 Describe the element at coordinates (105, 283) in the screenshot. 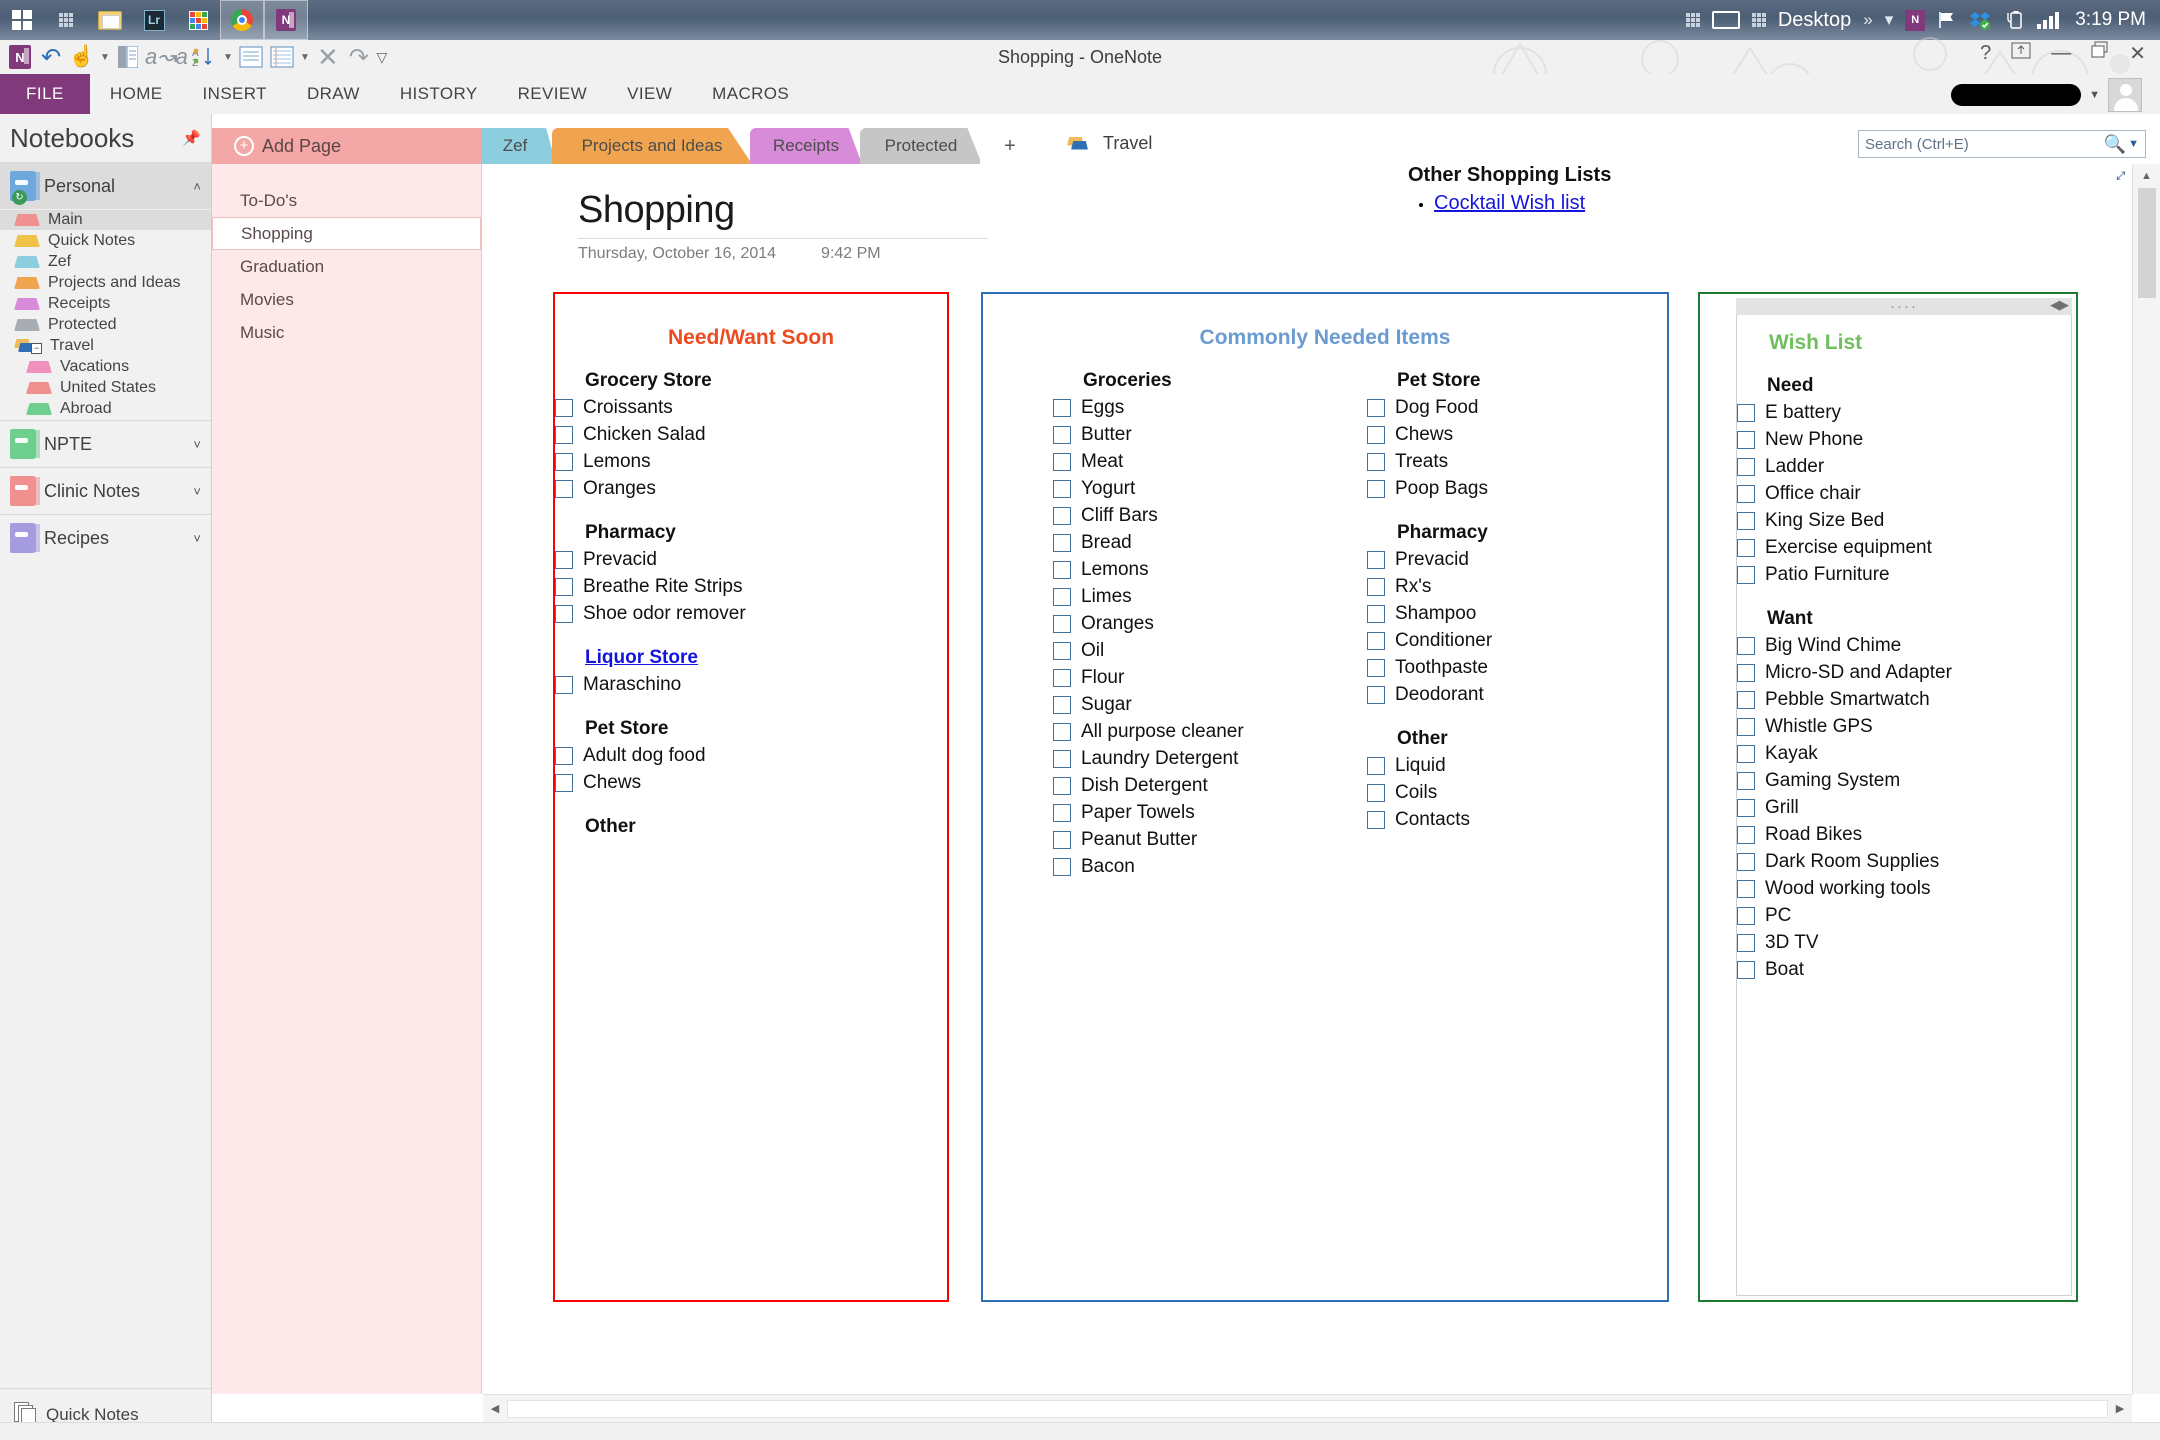

I see `sidebar-section-projects-and-ideas: Projects and Ideas` at that location.